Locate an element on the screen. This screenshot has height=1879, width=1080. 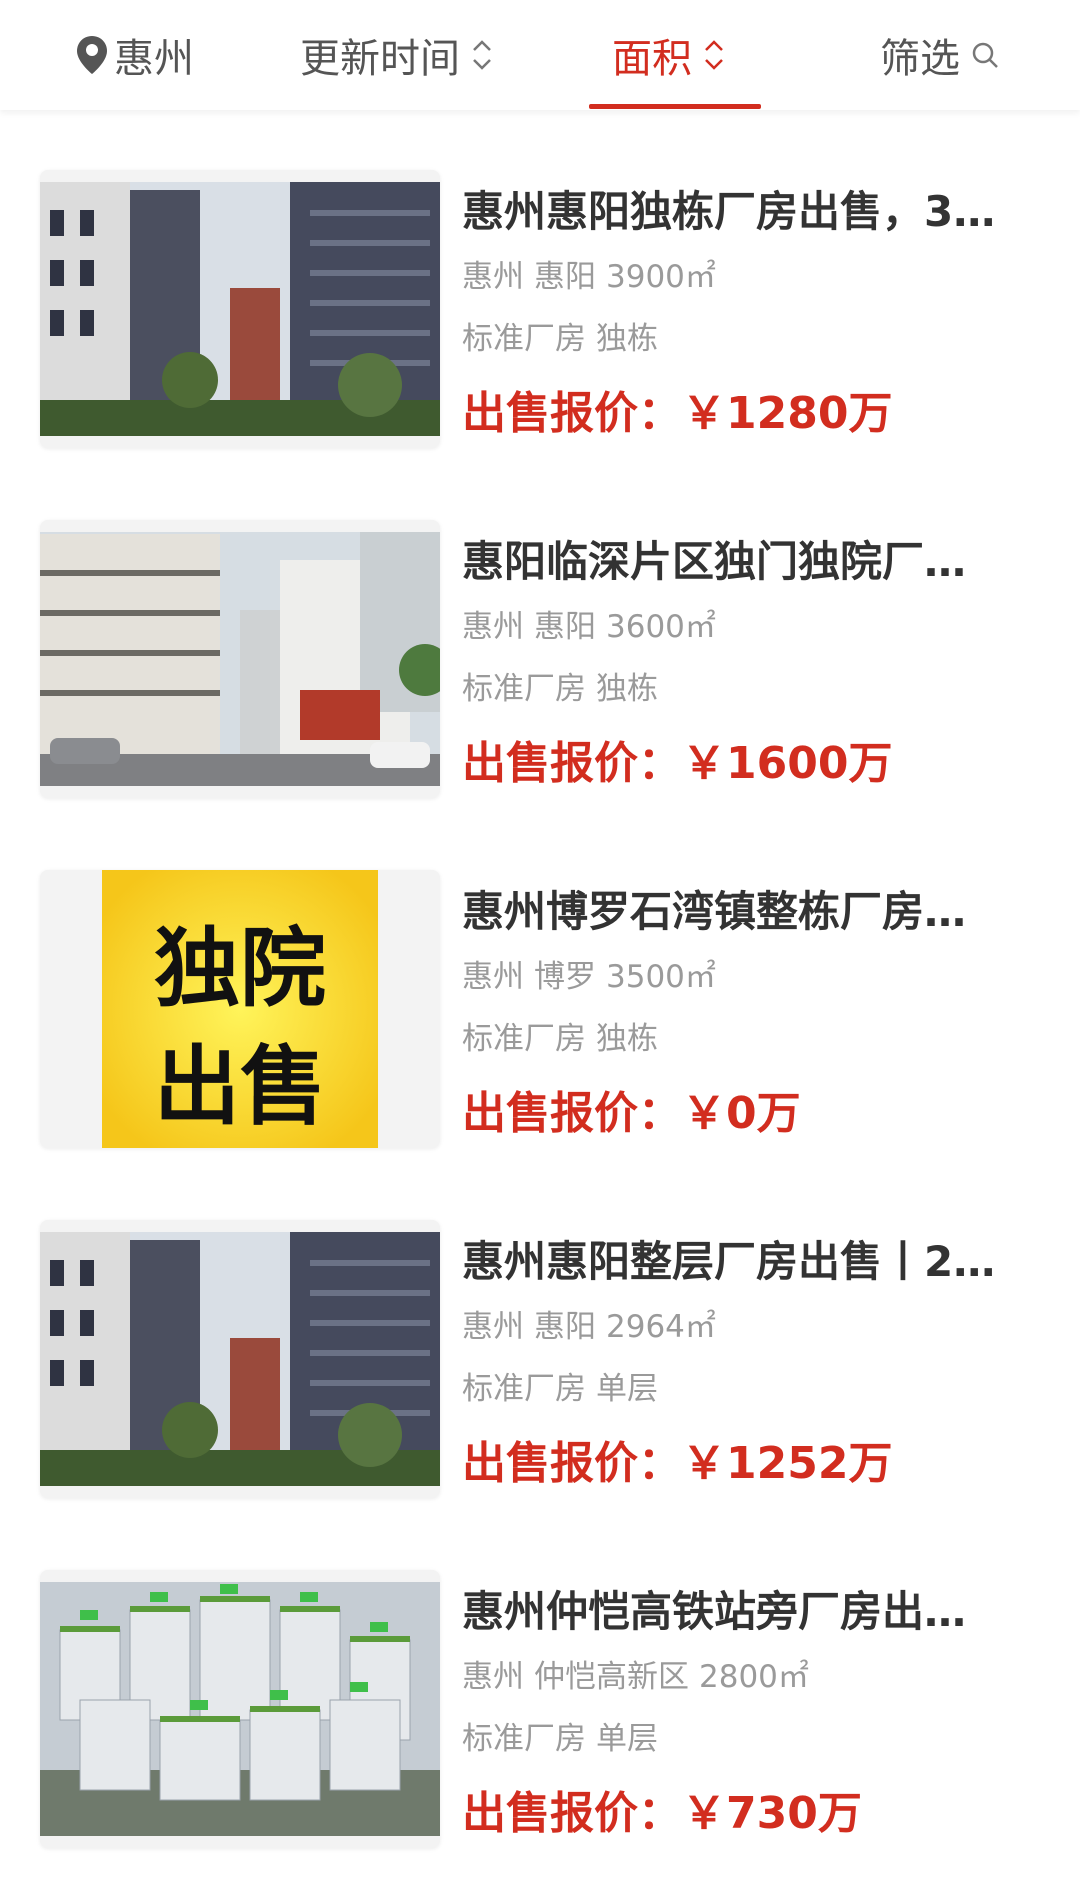
location-pin-icon is located at coordinates (92, 55).